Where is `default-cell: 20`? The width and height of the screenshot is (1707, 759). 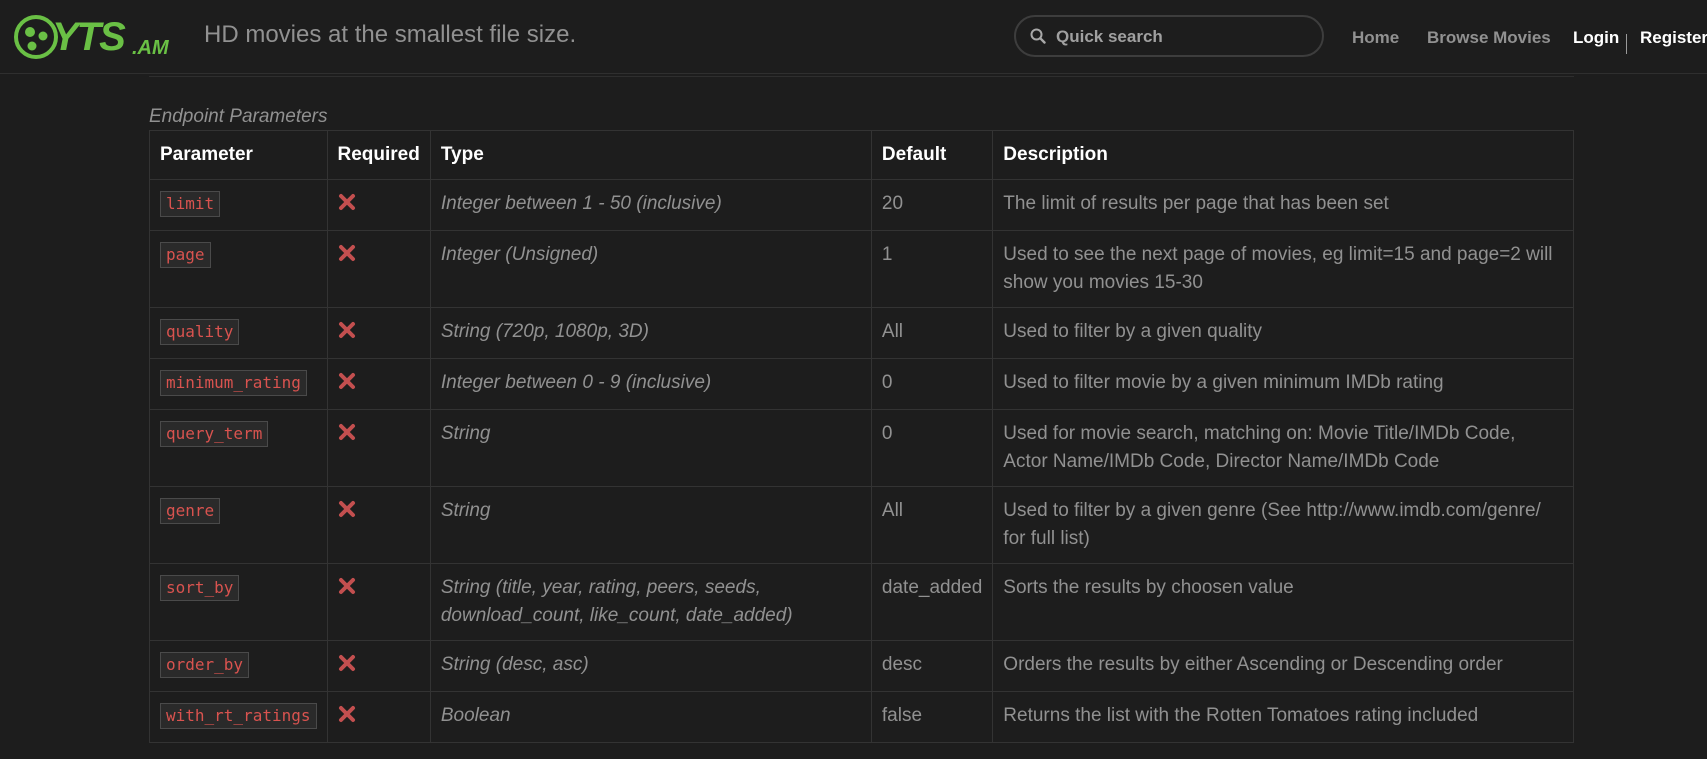 default-cell: 20 is located at coordinates (932, 205).